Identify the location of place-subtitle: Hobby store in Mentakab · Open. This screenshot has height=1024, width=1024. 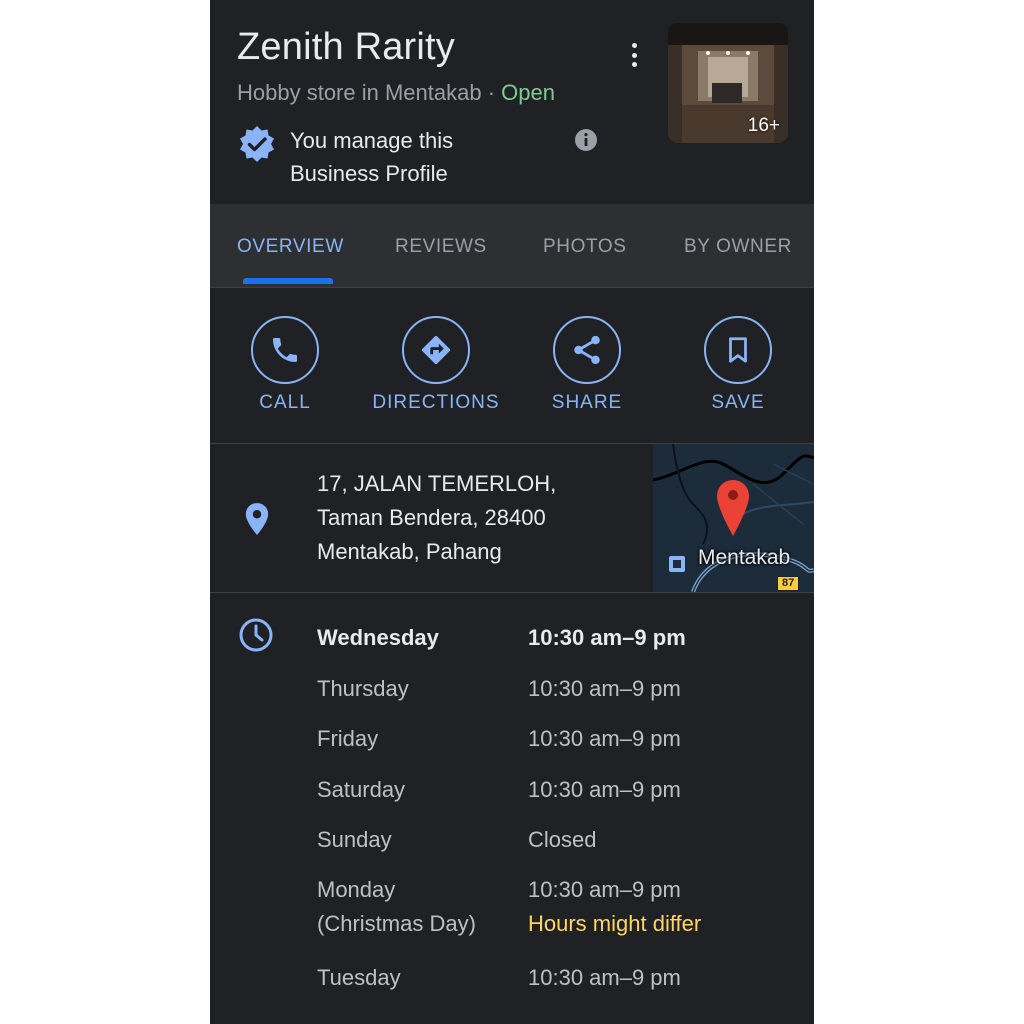
(396, 93).